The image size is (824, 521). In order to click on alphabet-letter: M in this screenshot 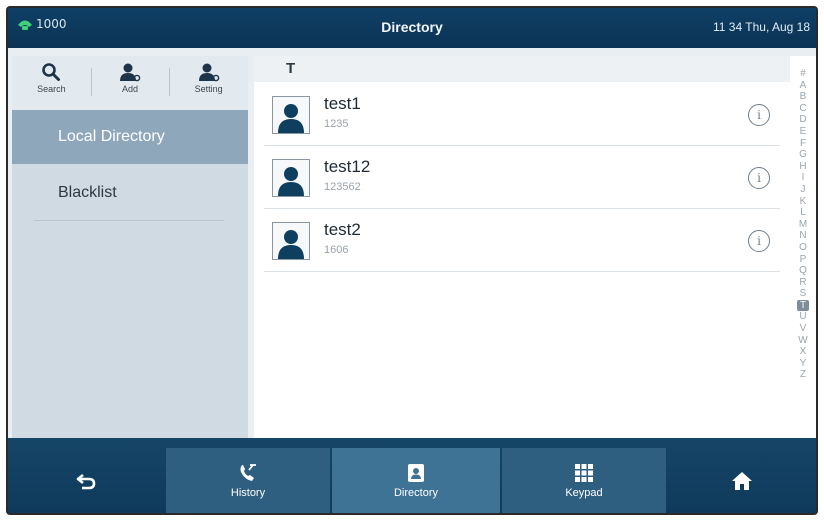, I will do `click(803, 225)`.